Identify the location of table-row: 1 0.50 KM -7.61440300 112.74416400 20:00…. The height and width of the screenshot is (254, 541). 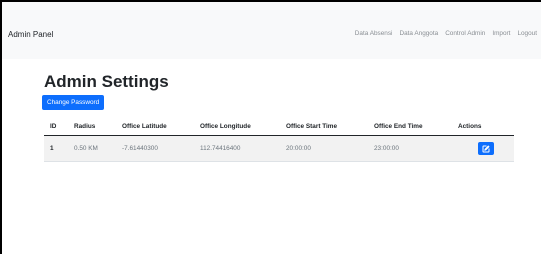
(279, 148).